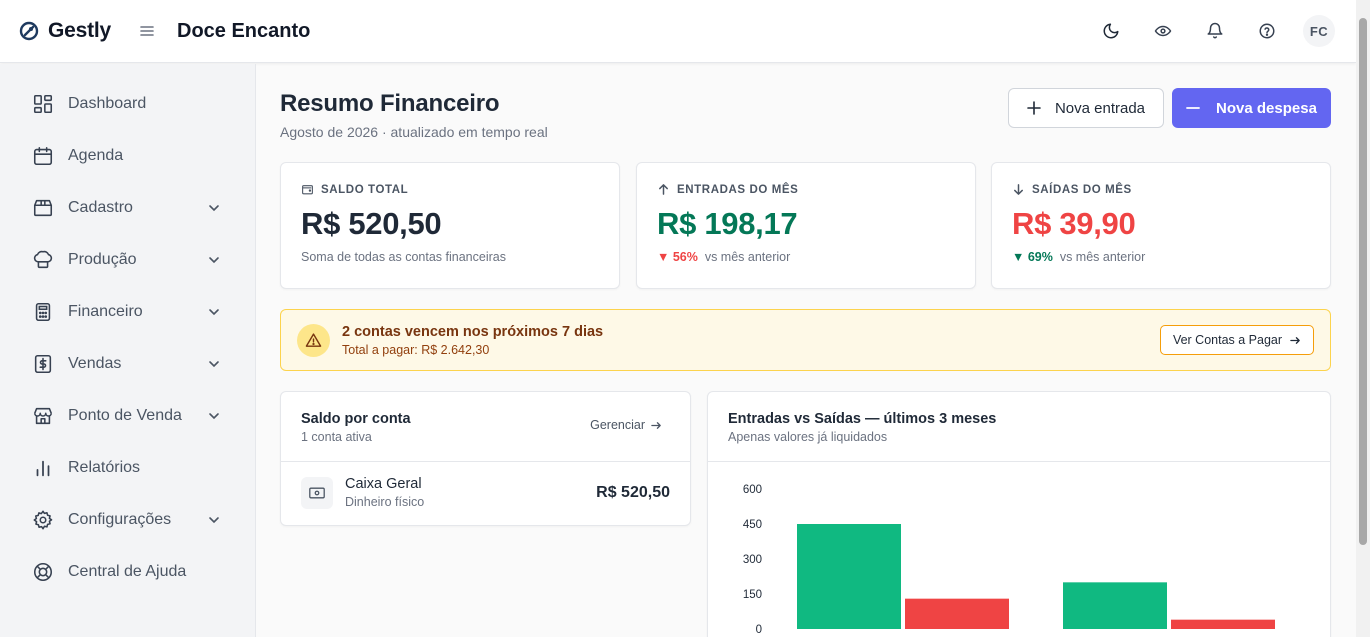  Describe the element at coordinates (147, 31) in the screenshot. I see `hamburger-menu-icon` at that location.